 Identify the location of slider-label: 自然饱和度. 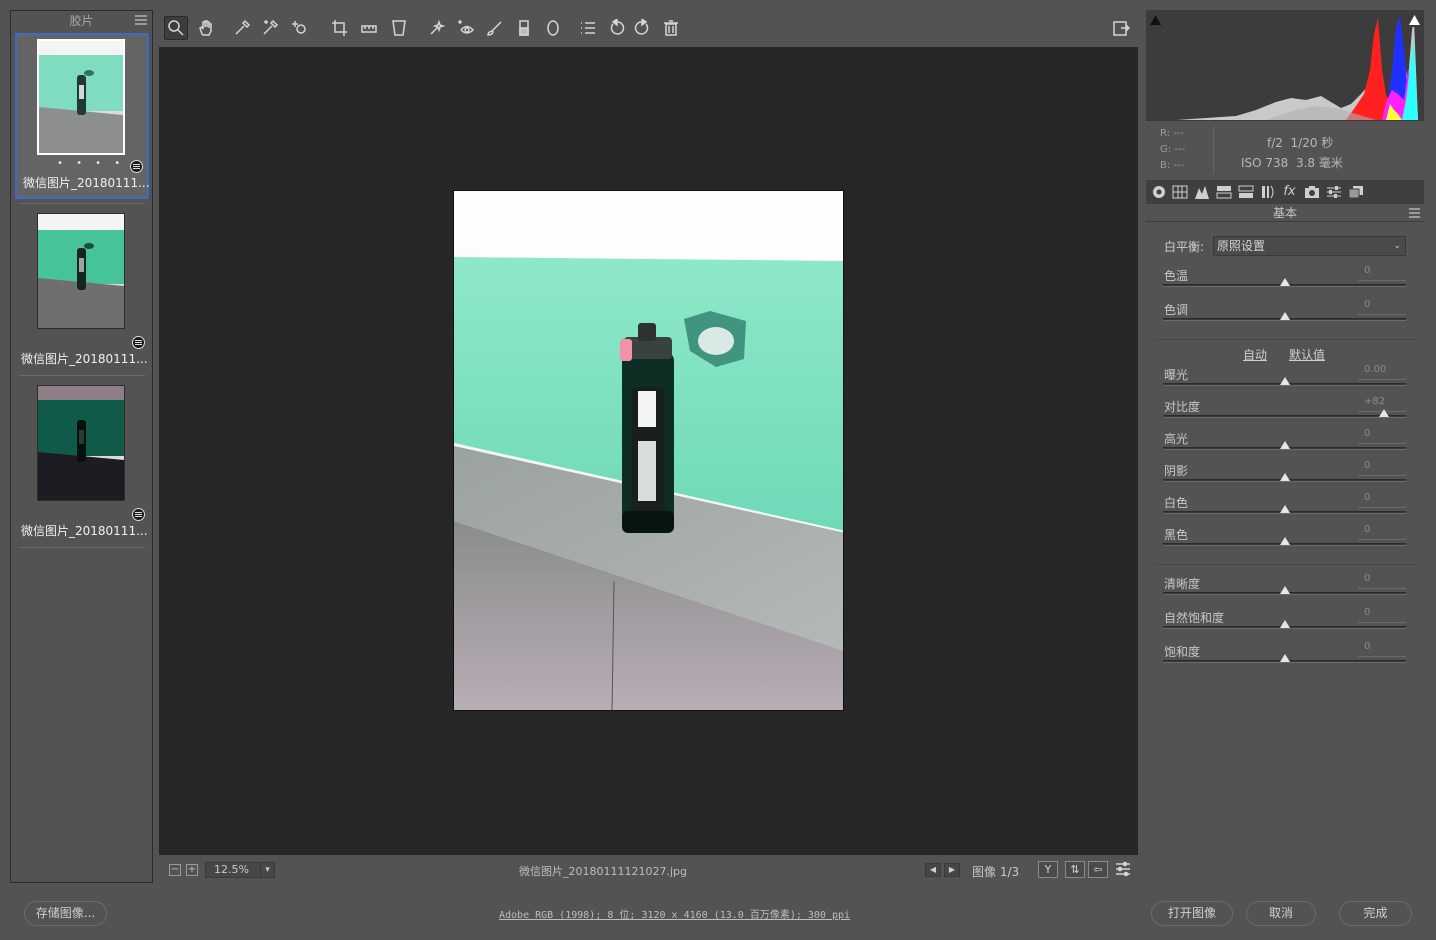
(1194, 618).